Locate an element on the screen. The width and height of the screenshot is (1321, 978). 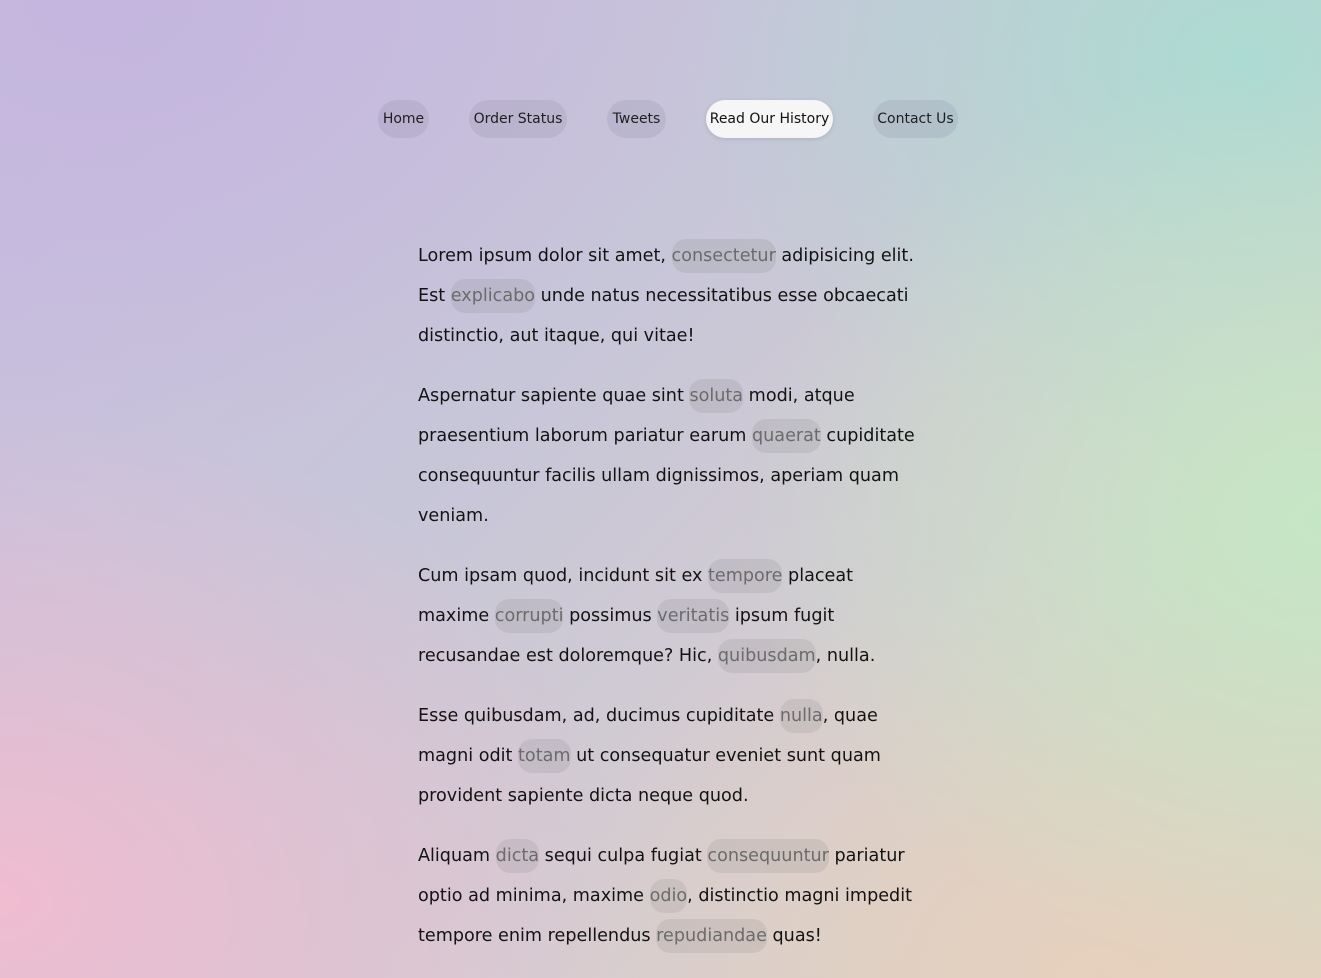
highlighted-word: veritatis is located at coordinates (693, 616).